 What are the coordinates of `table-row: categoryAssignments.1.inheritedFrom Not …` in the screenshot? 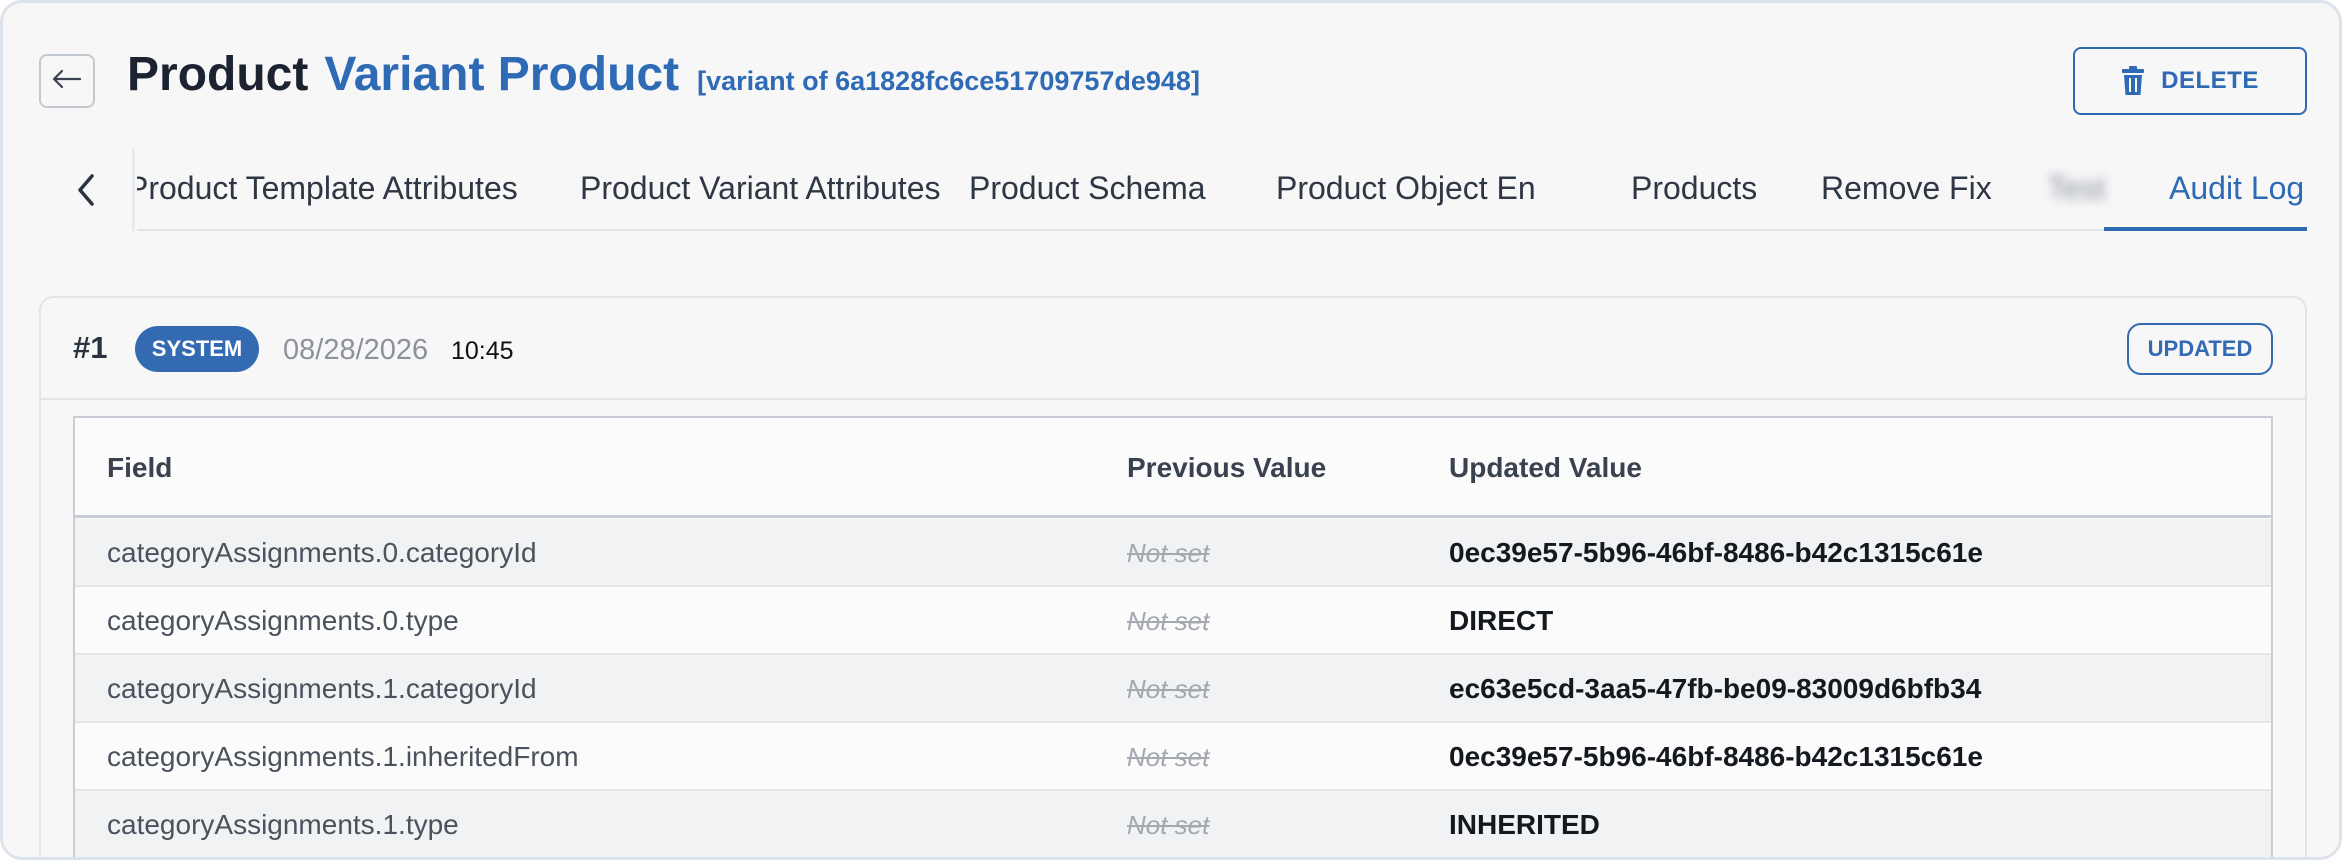 It's located at (1173, 757).